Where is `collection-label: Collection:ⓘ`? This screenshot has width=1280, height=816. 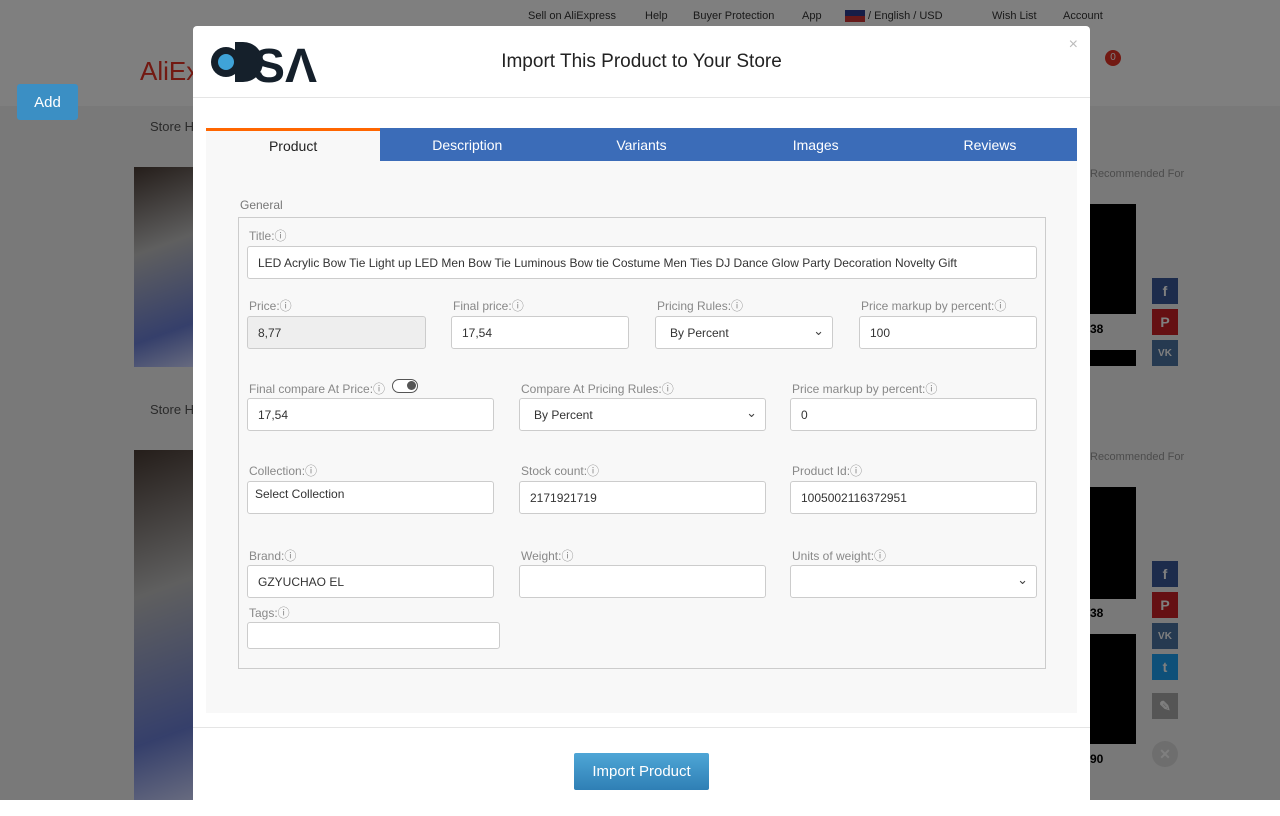
collection-label: Collection:ⓘ is located at coordinates (283, 471).